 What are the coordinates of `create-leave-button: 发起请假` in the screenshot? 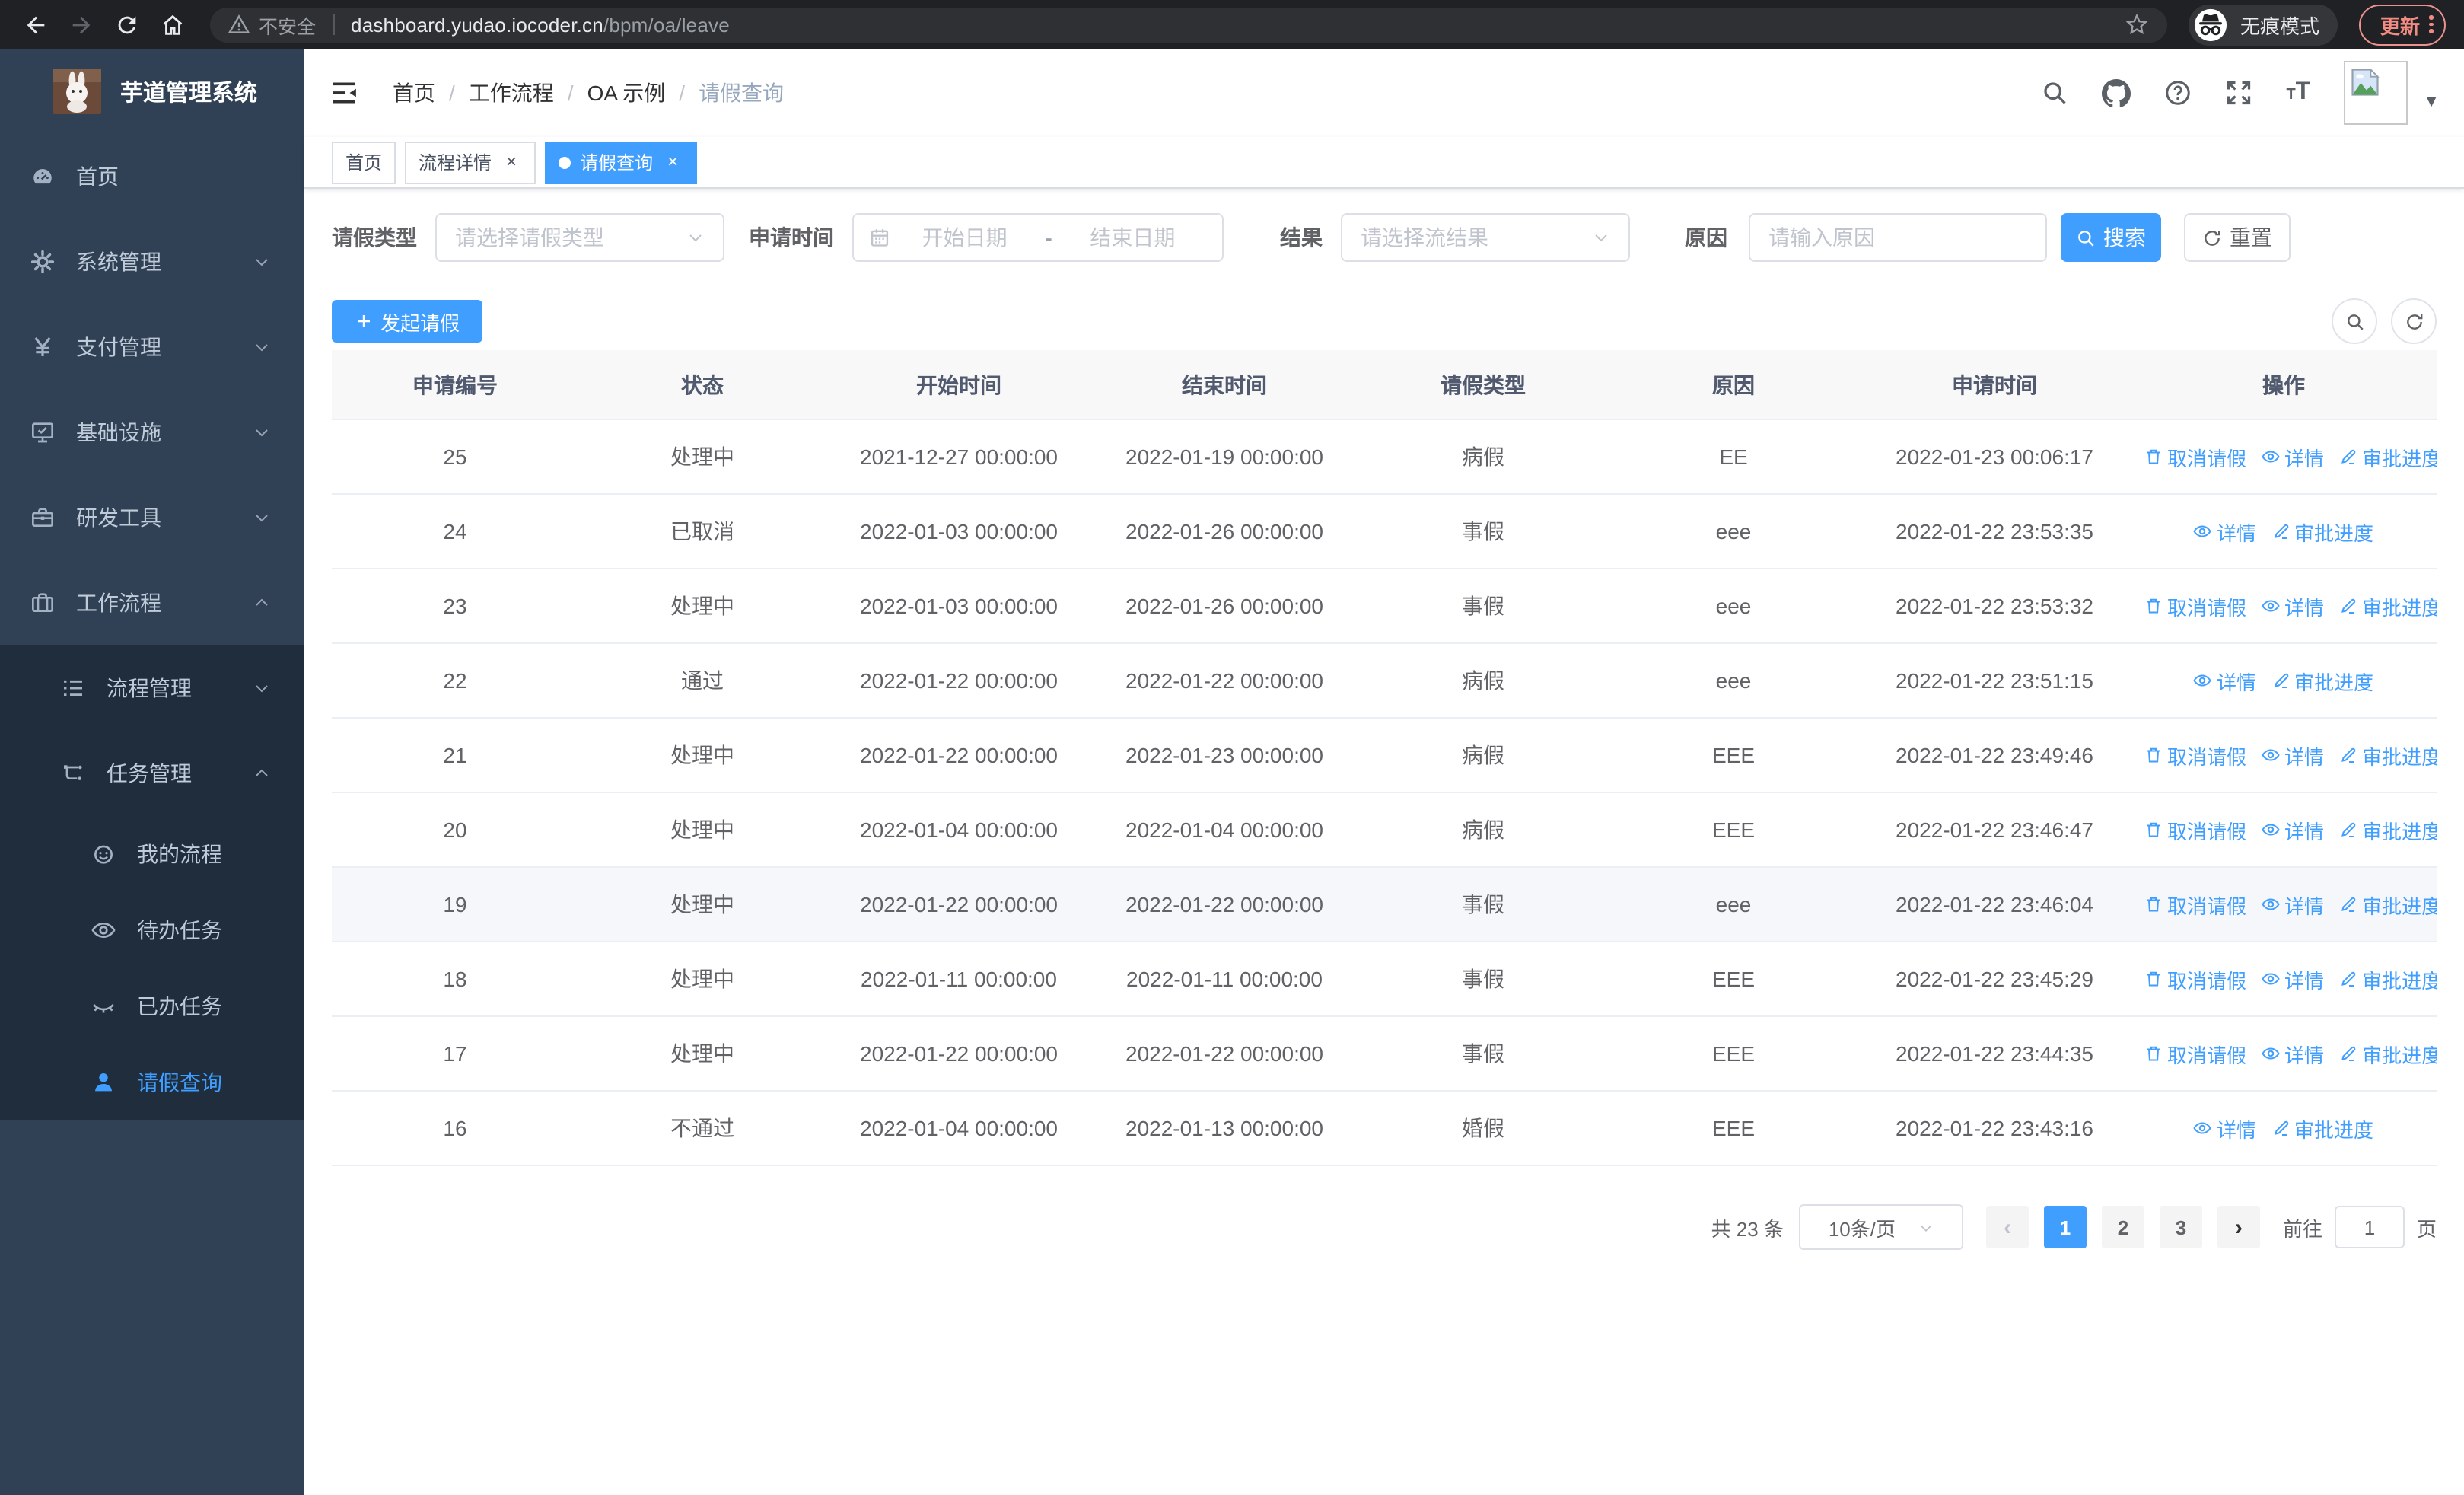 It's located at (407, 322).